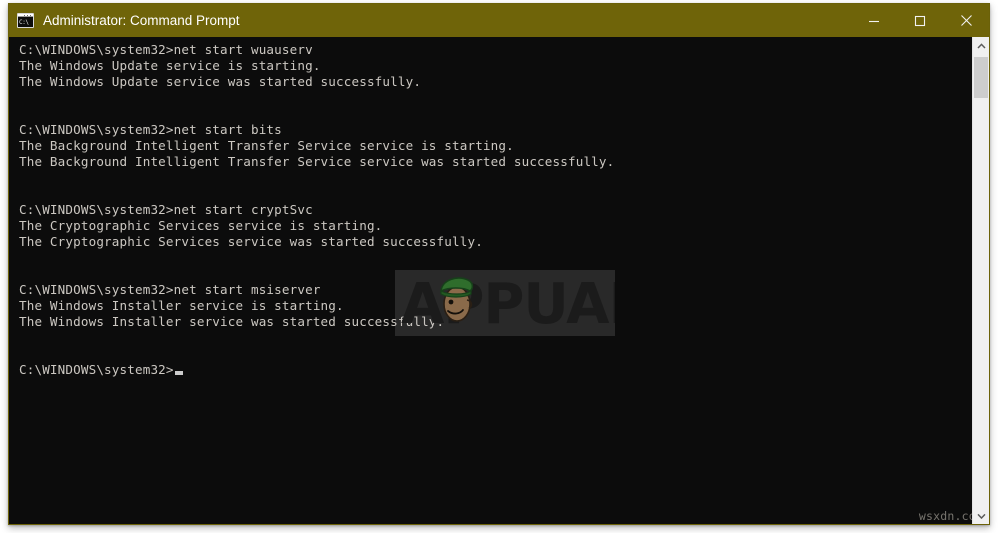 The height and width of the screenshot is (533, 1000). I want to click on cmd-icon: C:\, so click(25, 20).